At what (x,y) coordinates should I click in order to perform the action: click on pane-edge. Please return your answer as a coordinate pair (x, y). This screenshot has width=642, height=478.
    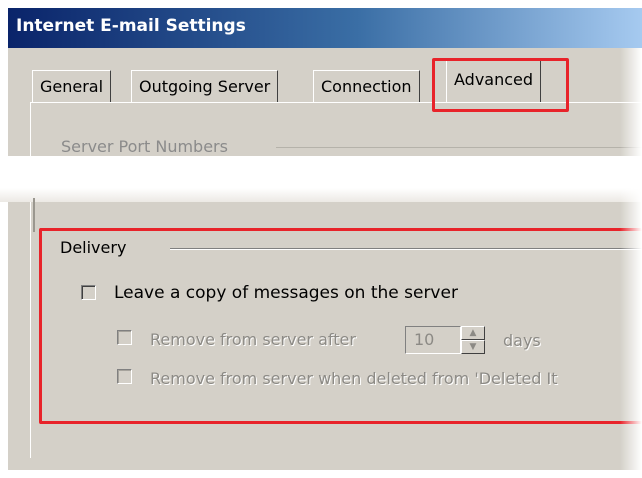
    Looking at the image, I should click on (34, 215).